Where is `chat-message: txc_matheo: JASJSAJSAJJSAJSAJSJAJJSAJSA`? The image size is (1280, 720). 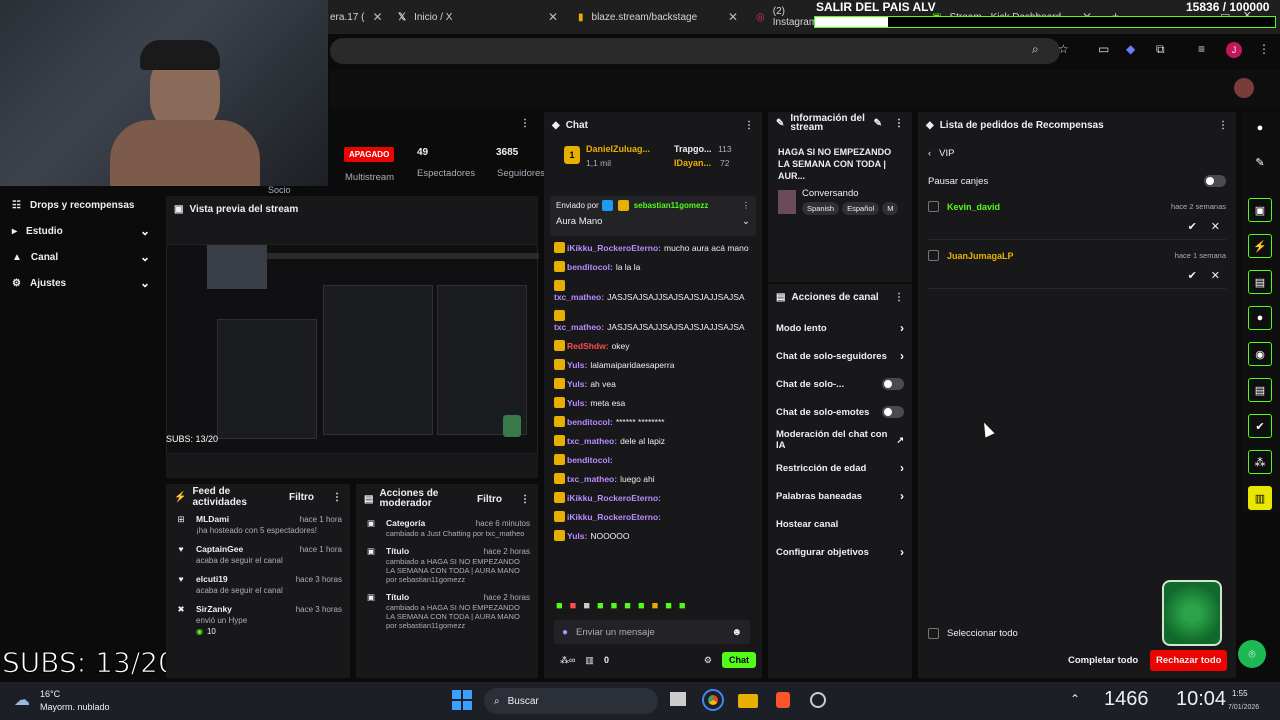 chat-message: txc_matheo: JASJSAJSAJJSAJSAJSJAJJSAJSA is located at coordinates (654, 291).